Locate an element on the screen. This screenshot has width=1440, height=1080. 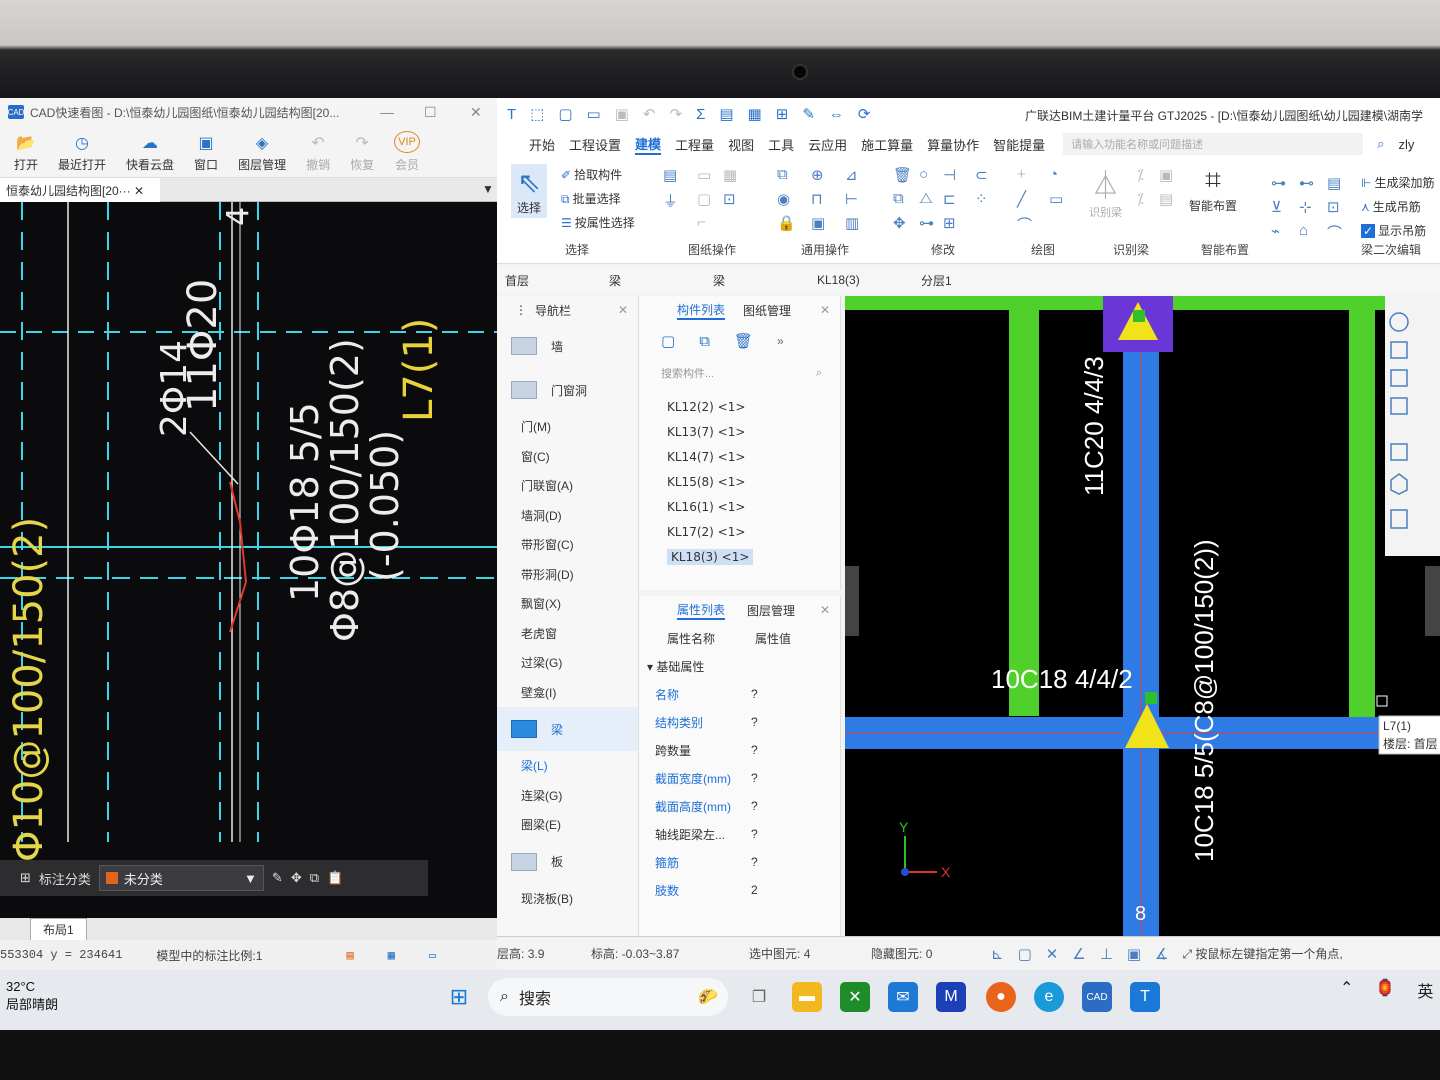
beam-edit-icon: ⊶ is located at coordinates (1278, 183).